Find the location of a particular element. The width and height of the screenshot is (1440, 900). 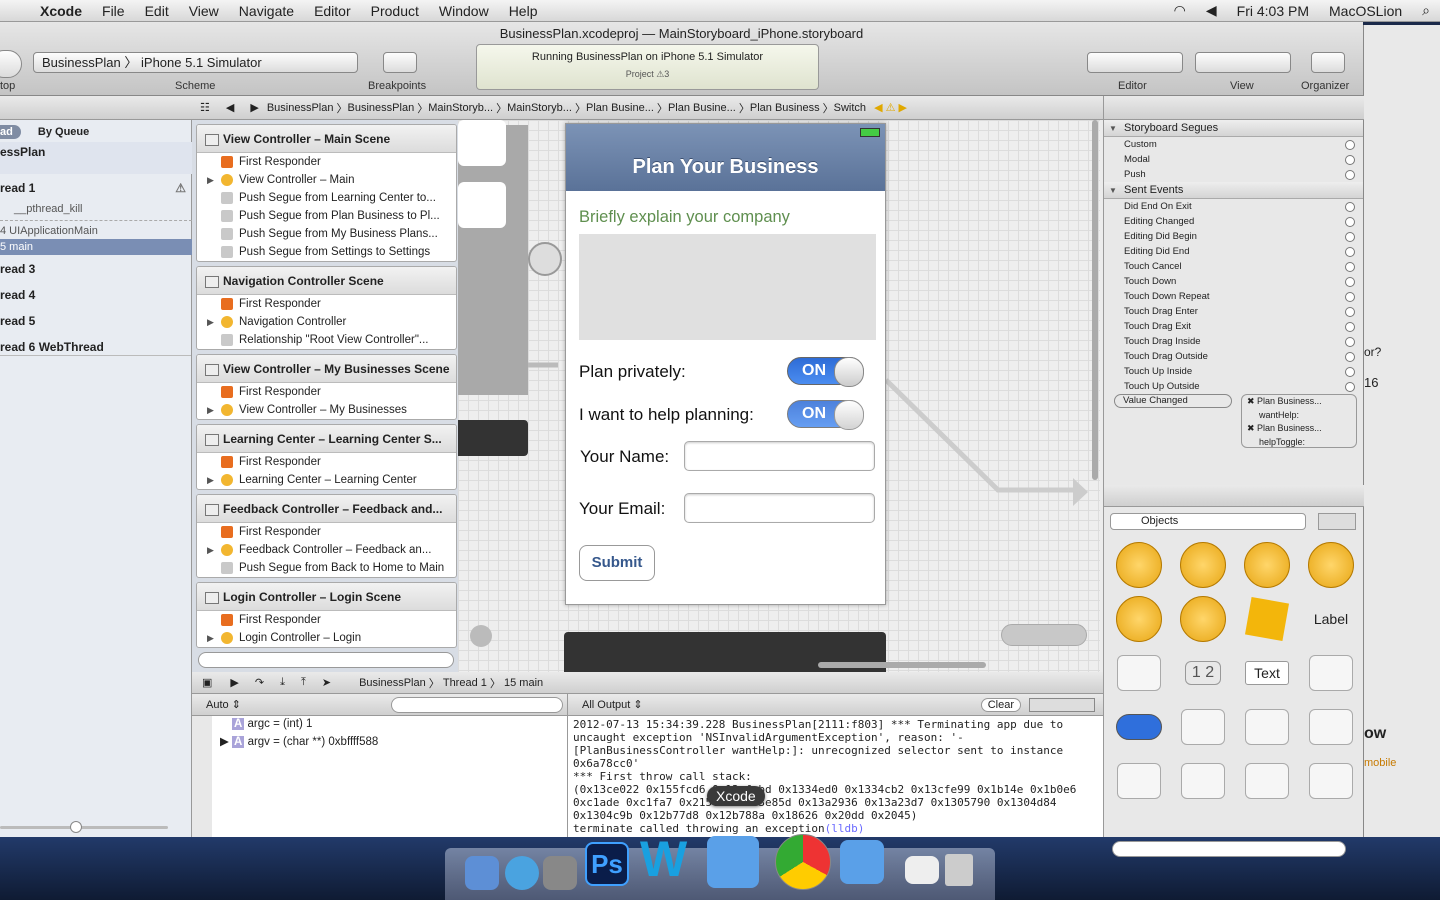

variable-row: A argc = (int) 1 is located at coordinates (272, 724).